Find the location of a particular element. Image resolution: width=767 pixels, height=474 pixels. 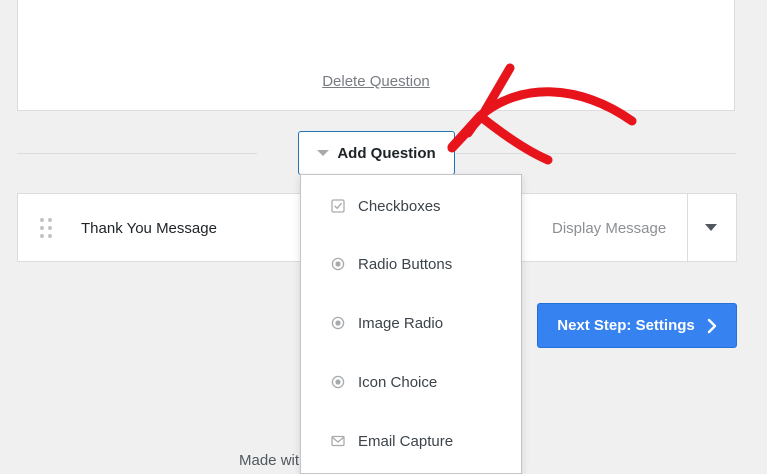

next-step-label: Next Step: Settings is located at coordinates (626, 325).